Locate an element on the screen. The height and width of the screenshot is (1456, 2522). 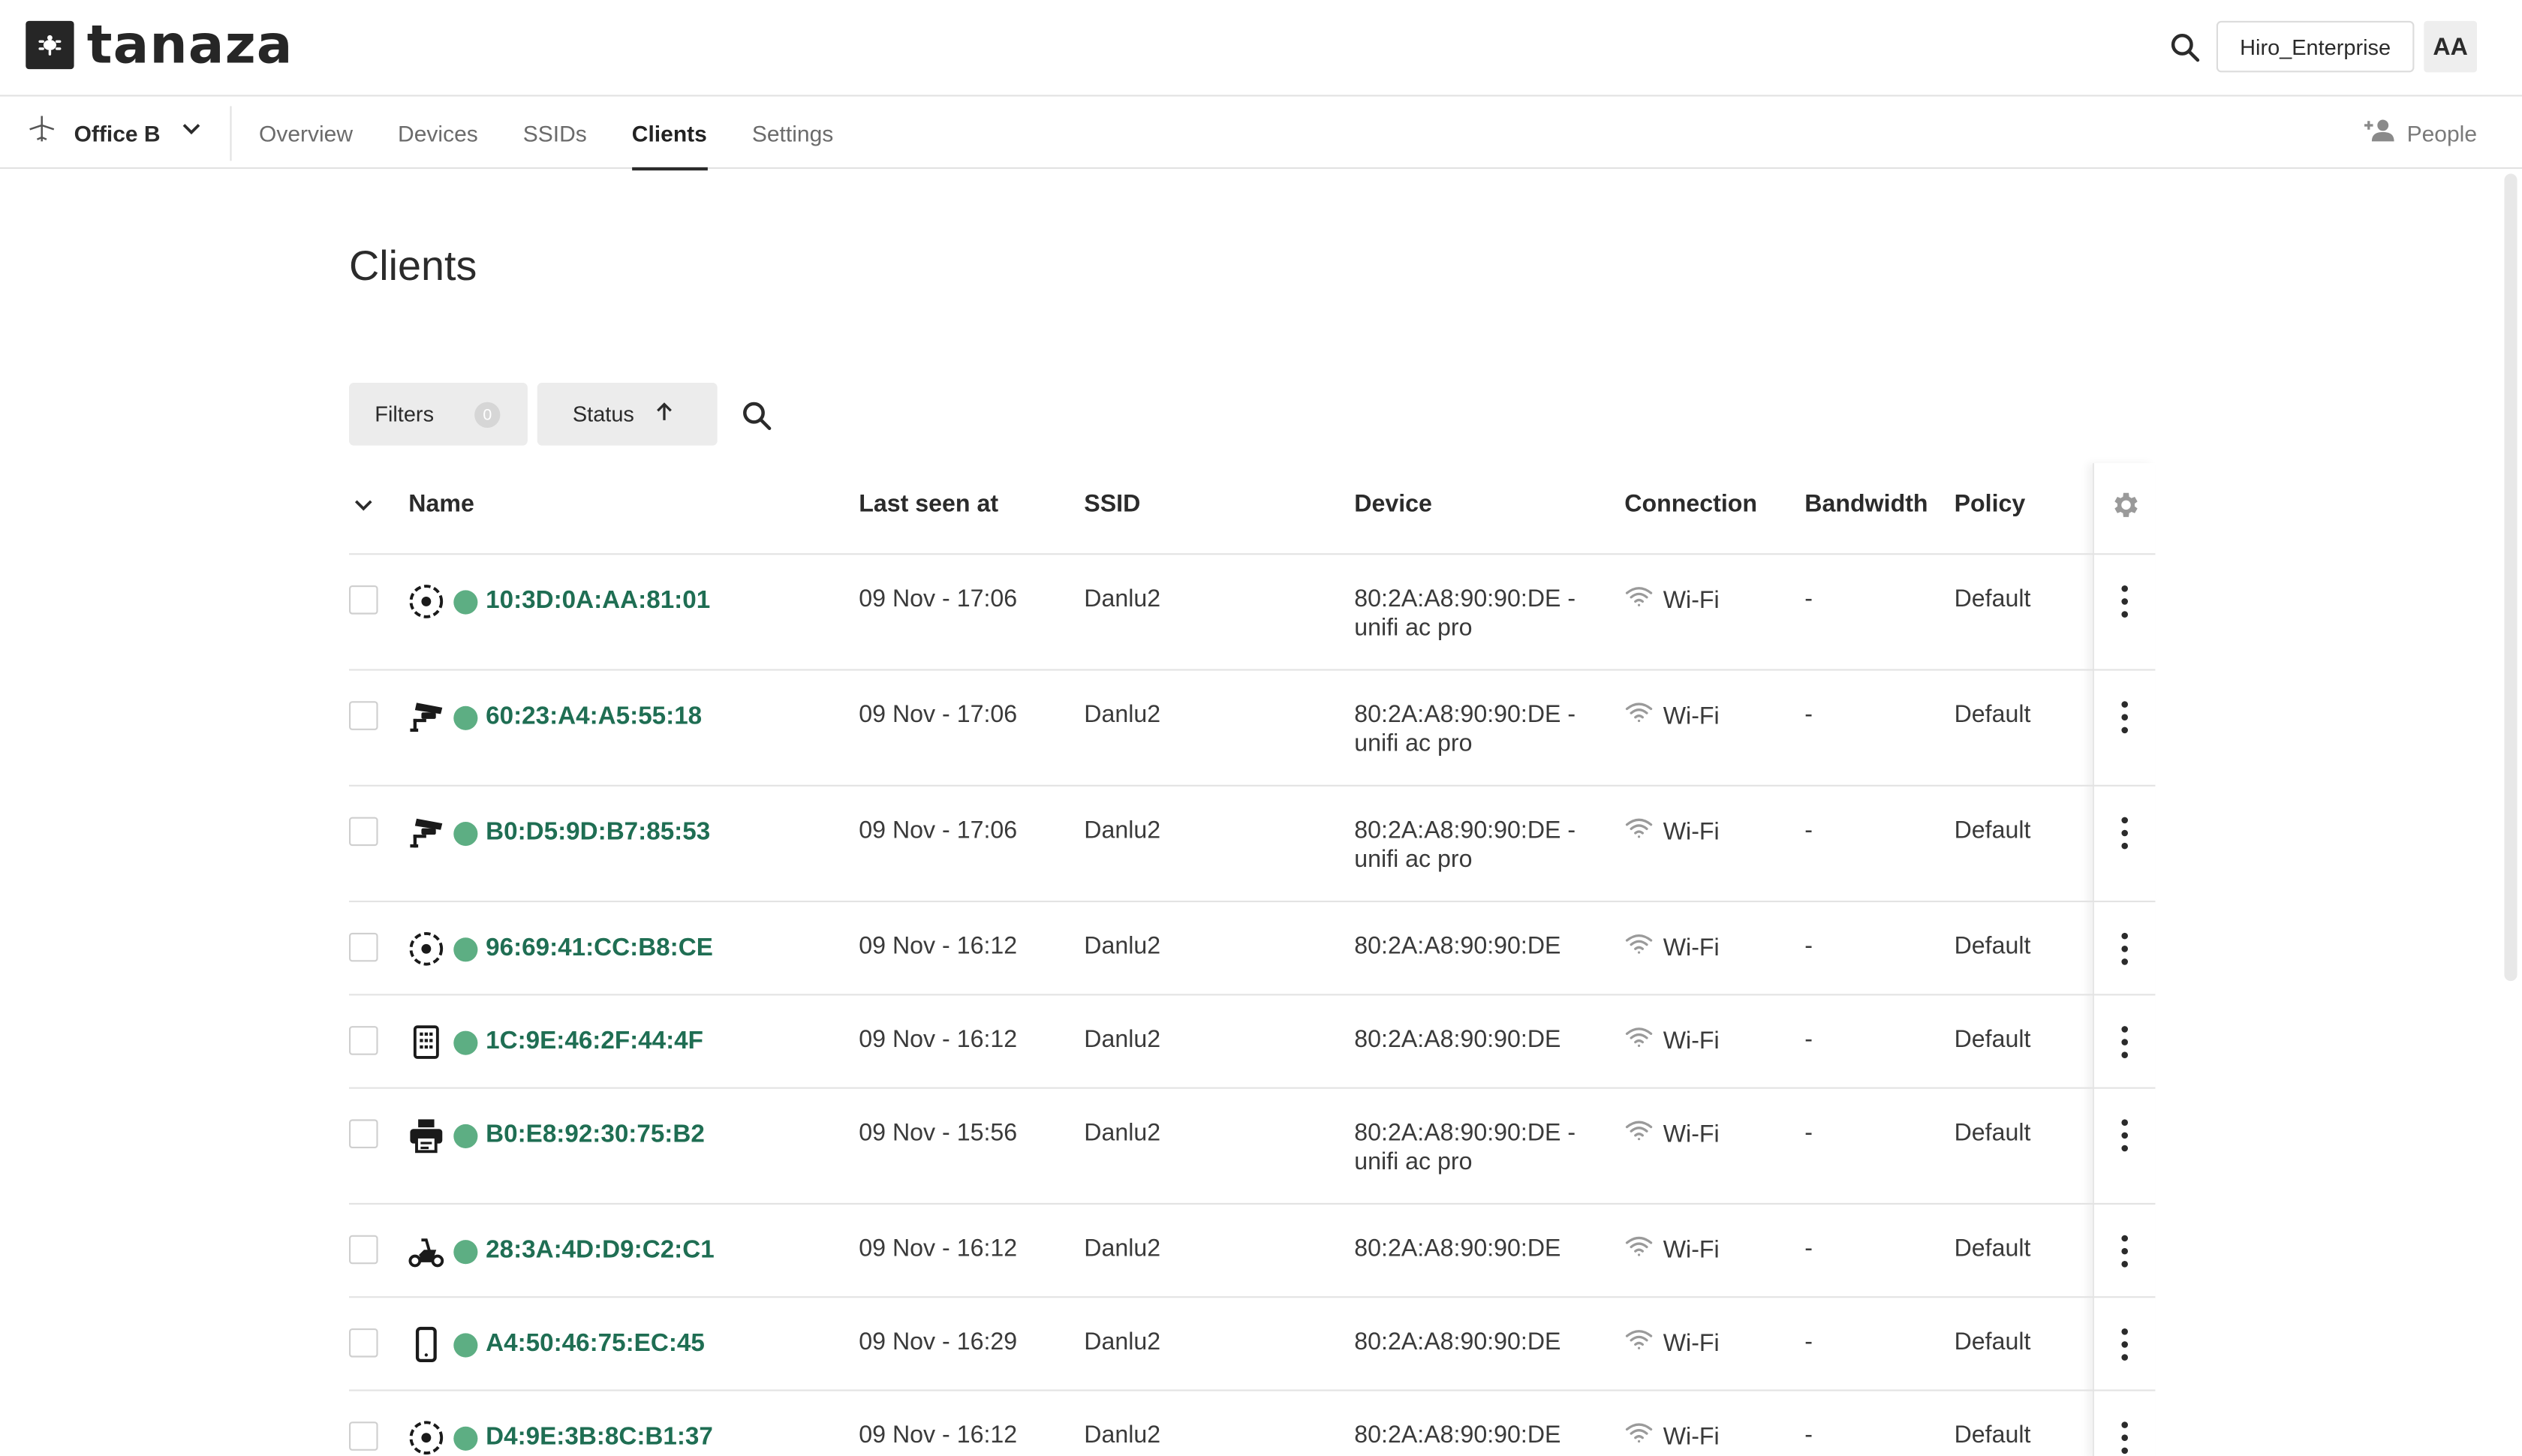
security-camera-icon is located at coordinates (426, 717).